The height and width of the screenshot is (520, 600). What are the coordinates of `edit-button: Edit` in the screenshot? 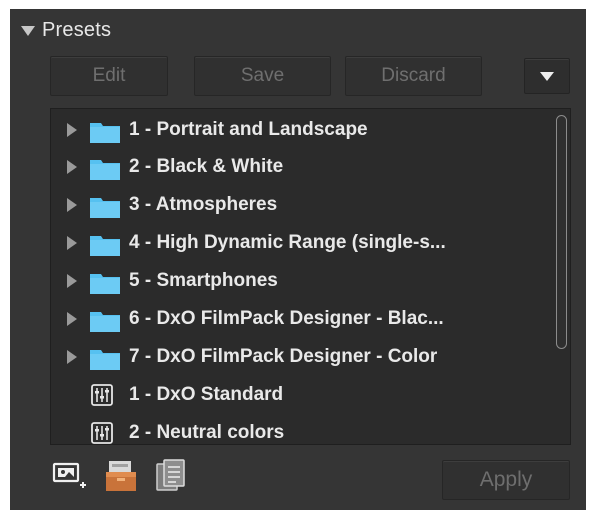 It's located at (109, 76).